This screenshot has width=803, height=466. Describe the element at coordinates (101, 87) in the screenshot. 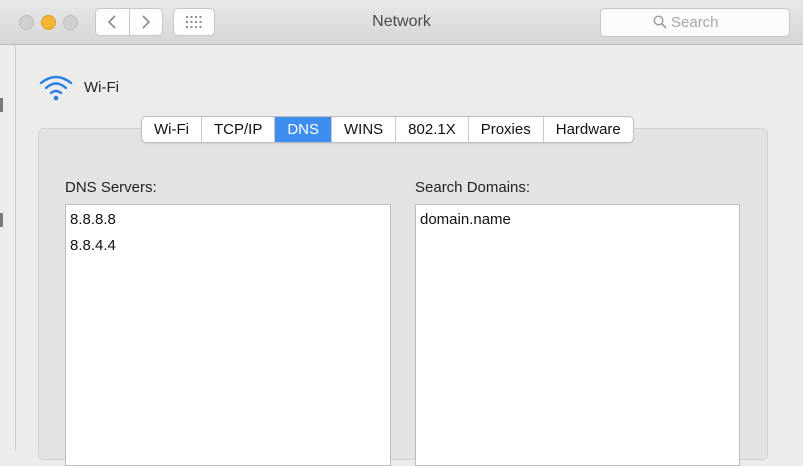

I see `interface-name: Wi-Fi` at that location.